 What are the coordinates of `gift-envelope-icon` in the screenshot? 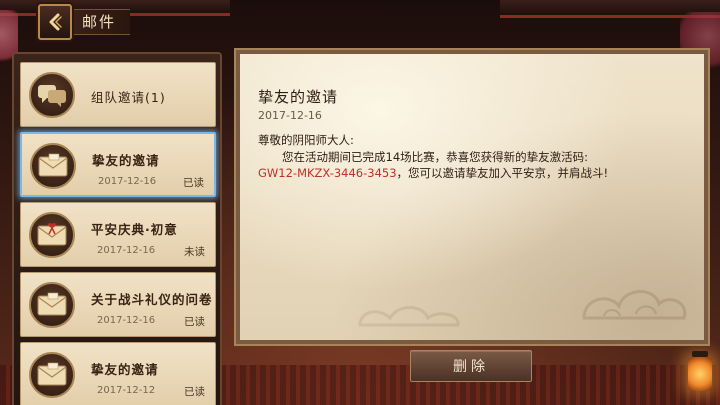 It's located at (52, 235).